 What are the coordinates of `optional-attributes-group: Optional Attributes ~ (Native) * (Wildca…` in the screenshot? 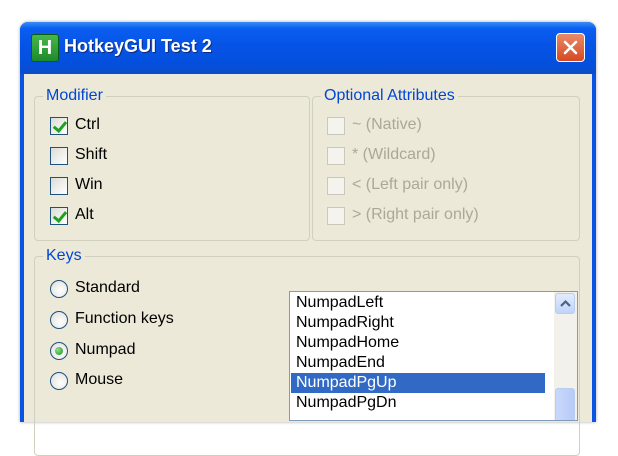 It's located at (446, 164).